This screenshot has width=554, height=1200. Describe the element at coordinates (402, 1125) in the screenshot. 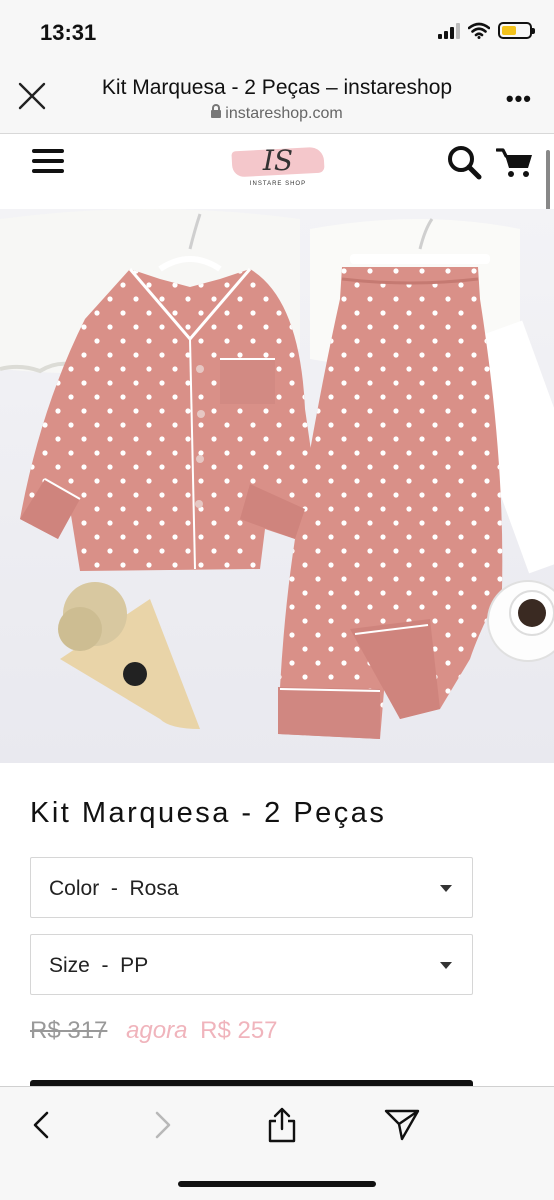

I see `send-icon` at that location.